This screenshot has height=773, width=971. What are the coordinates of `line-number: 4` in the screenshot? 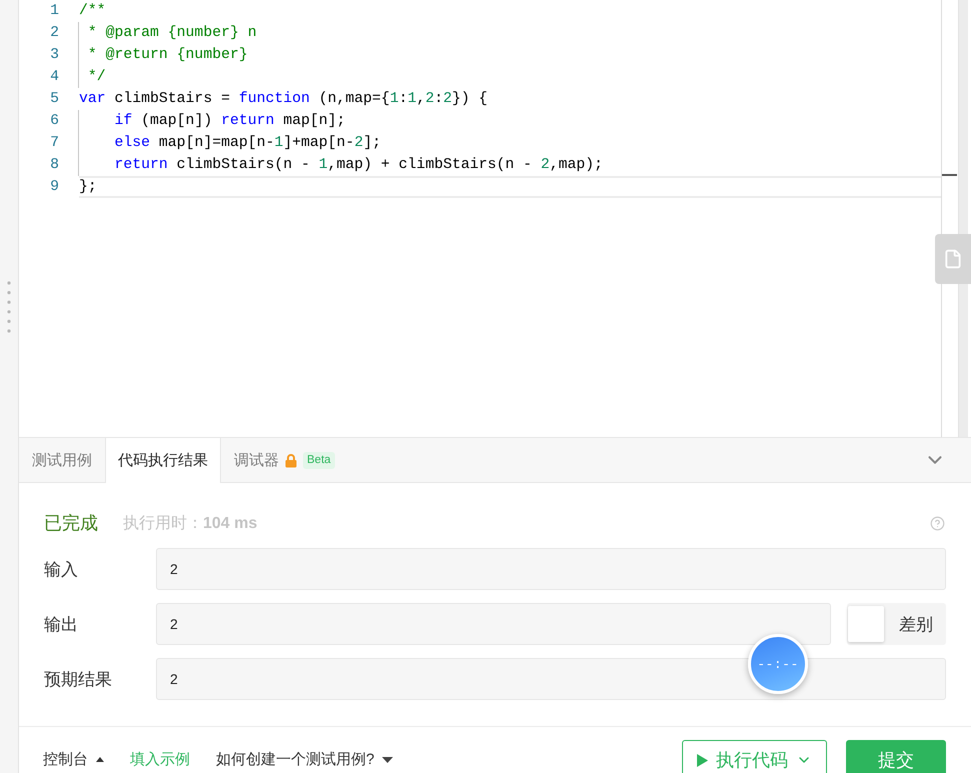 It's located at (54, 77).